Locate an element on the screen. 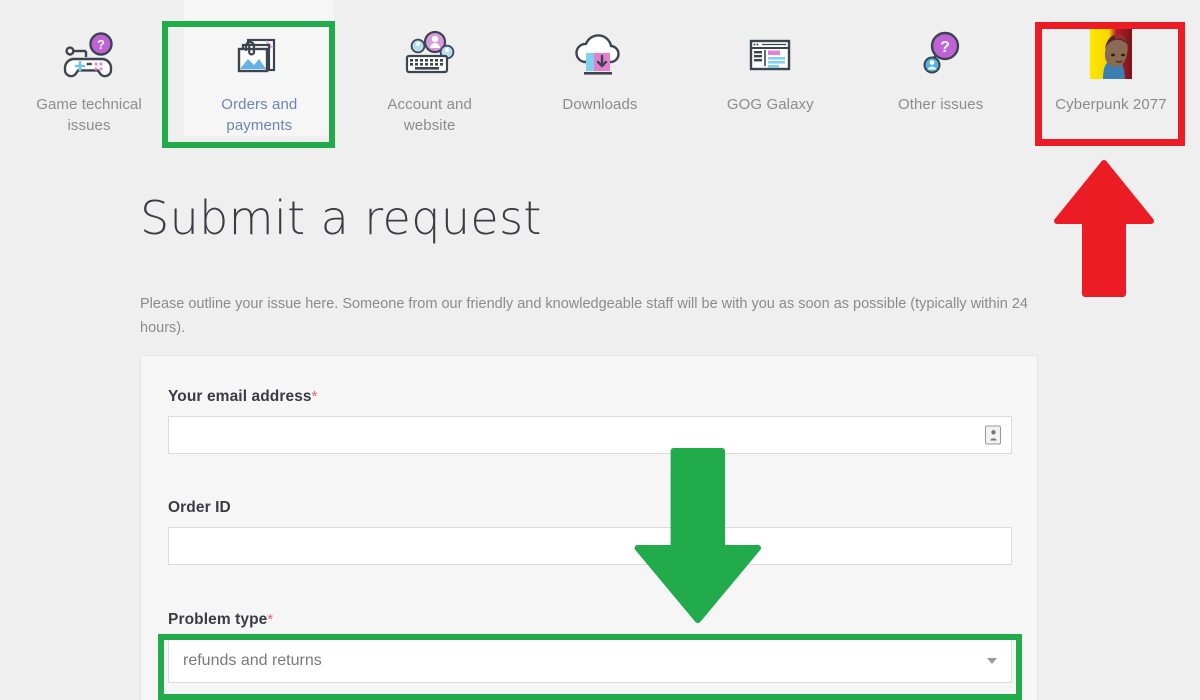 The height and width of the screenshot is (700, 1200). cloud-download-icon is located at coordinates (600, 54).